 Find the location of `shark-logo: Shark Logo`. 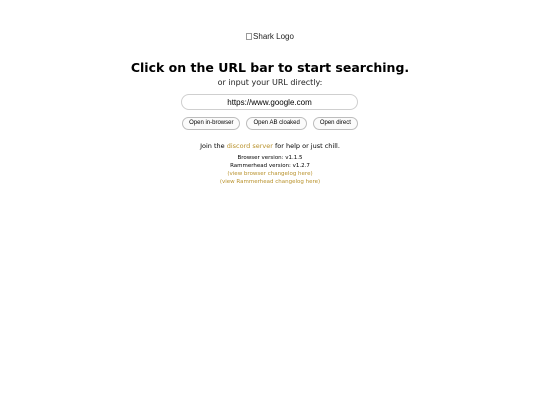

shark-logo: Shark Logo is located at coordinates (270, 36).